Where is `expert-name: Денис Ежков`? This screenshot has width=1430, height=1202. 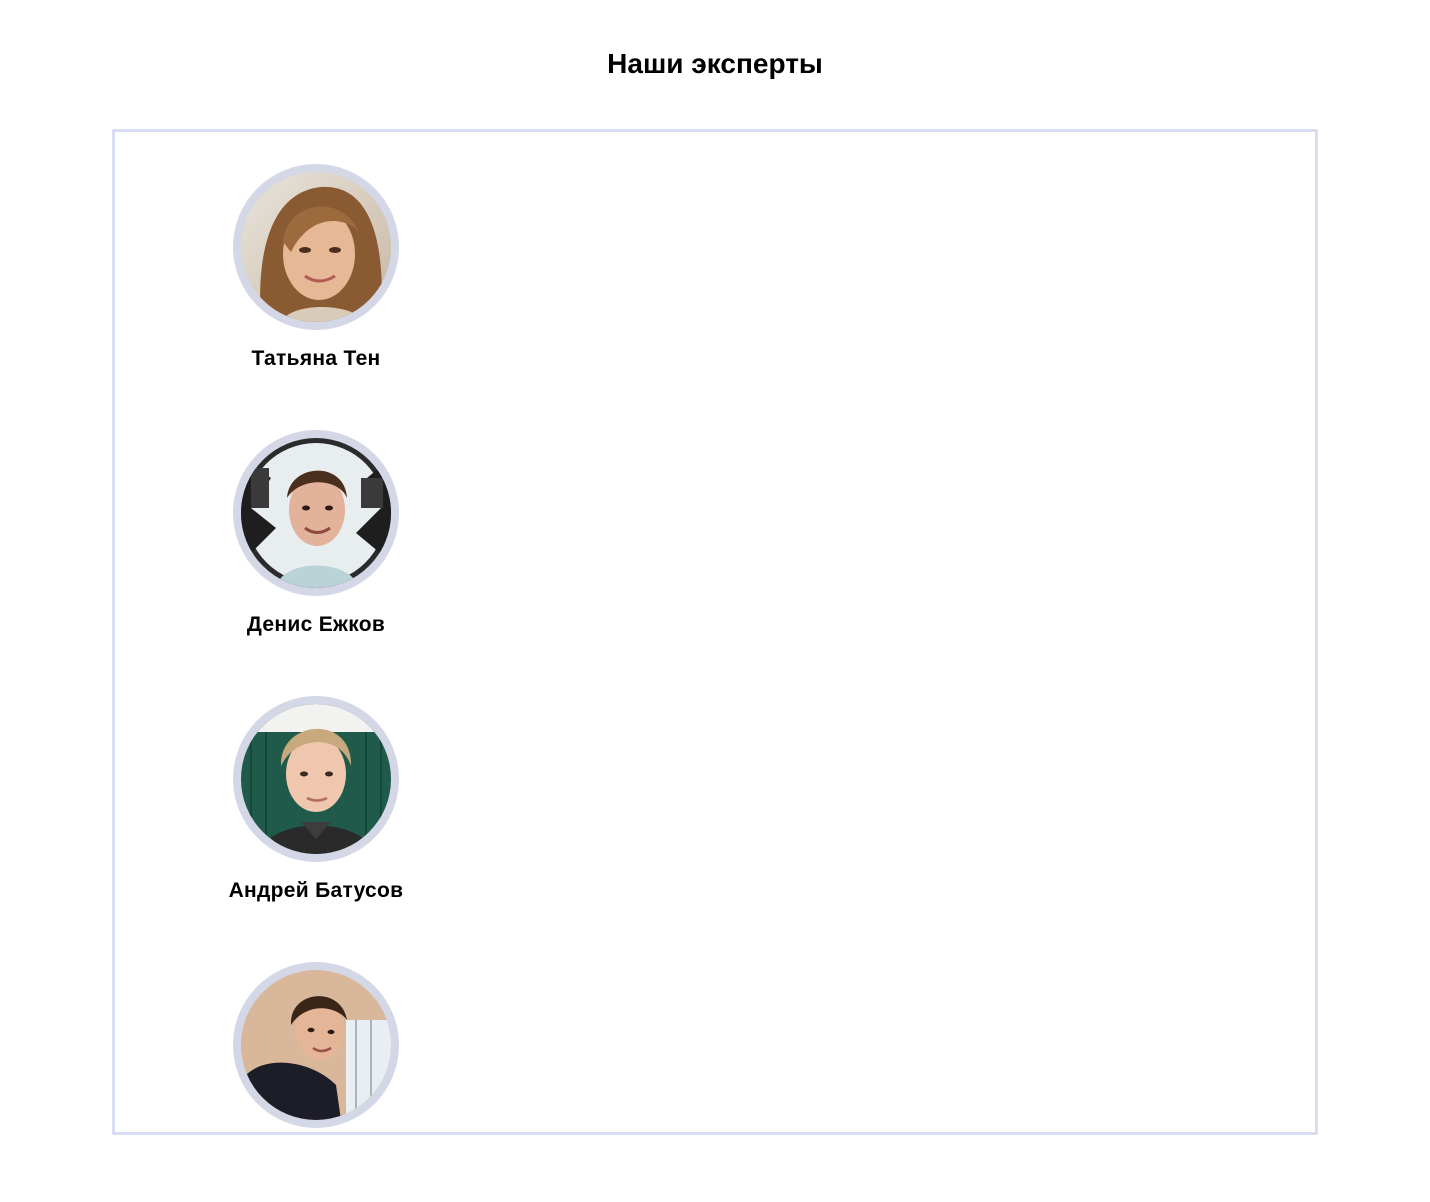 expert-name: Денис Ежков is located at coordinates (316, 625).